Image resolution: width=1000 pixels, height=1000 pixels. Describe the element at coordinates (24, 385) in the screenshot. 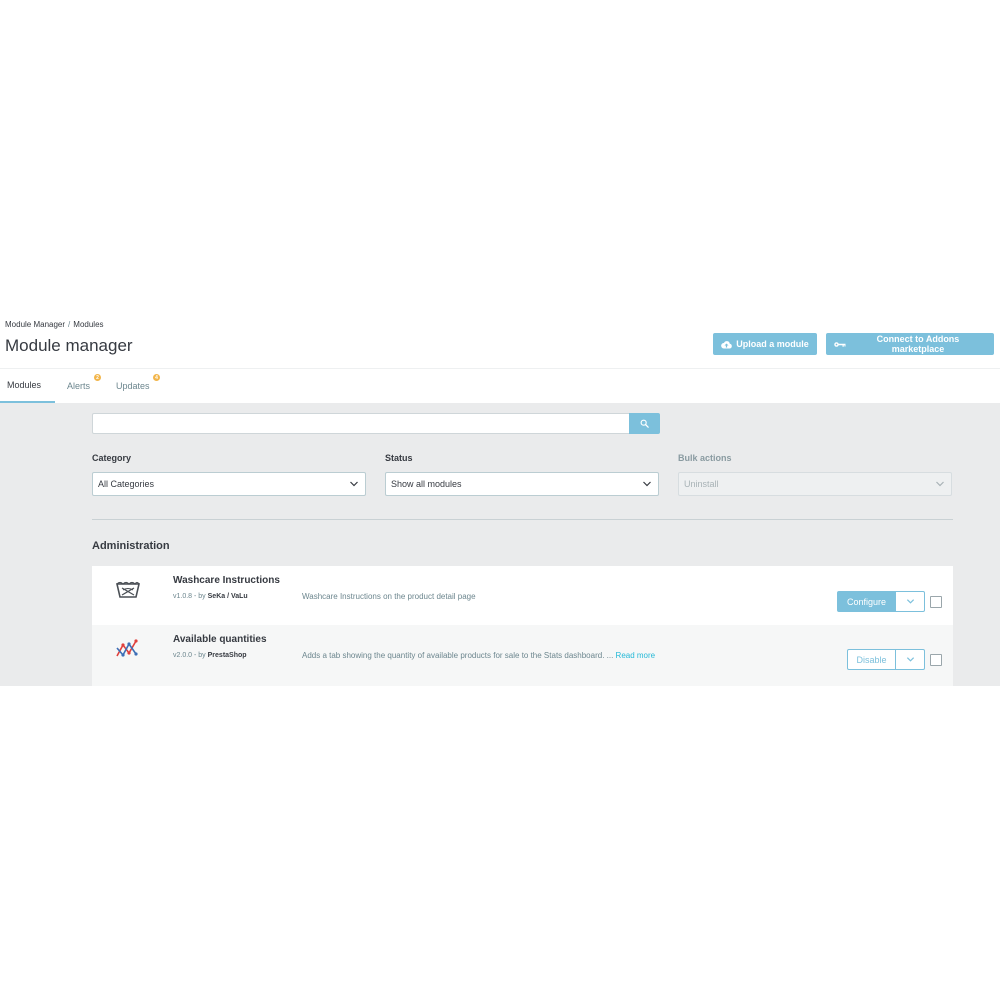

I see `tab-modules-label: Modules` at that location.